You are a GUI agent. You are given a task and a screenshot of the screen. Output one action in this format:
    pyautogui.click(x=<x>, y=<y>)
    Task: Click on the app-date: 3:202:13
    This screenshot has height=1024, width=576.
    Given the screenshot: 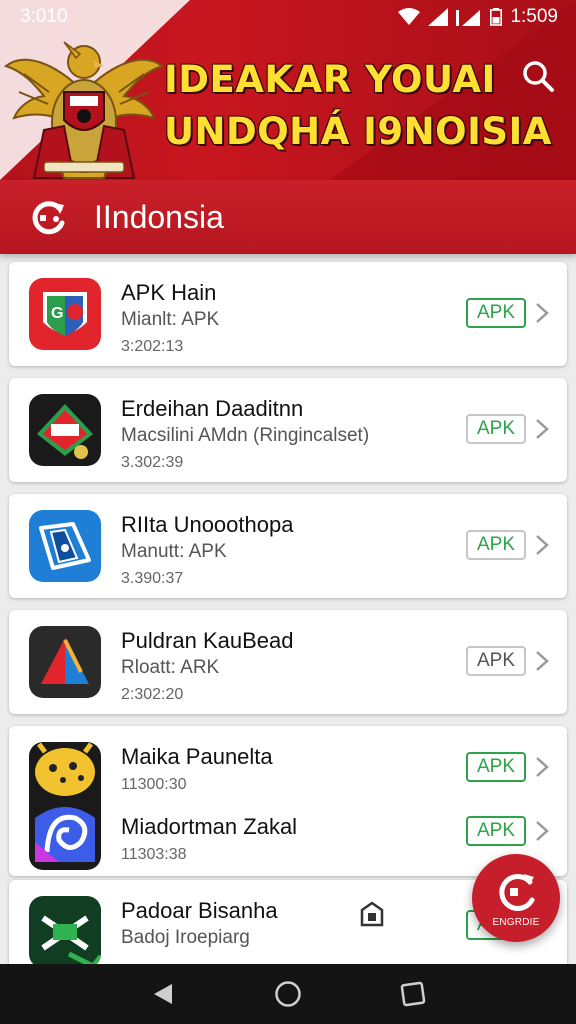 What is the action you would take?
    pyautogui.click(x=152, y=346)
    